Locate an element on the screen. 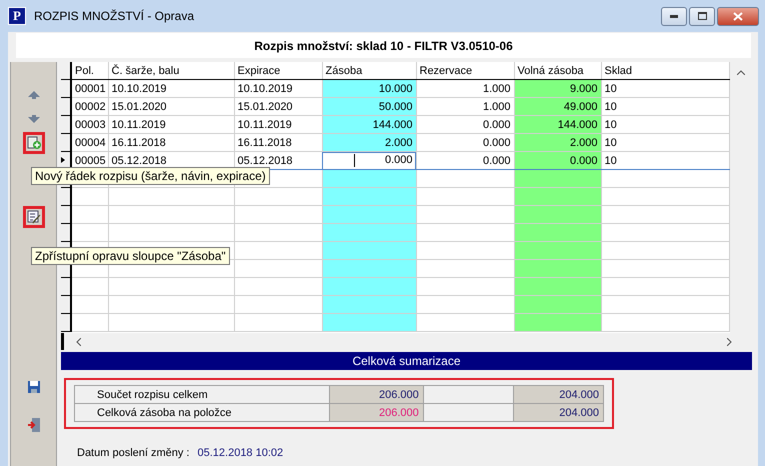 Image resolution: width=765 pixels, height=466 pixels. exit-door-icon is located at coordinates (33, 425).